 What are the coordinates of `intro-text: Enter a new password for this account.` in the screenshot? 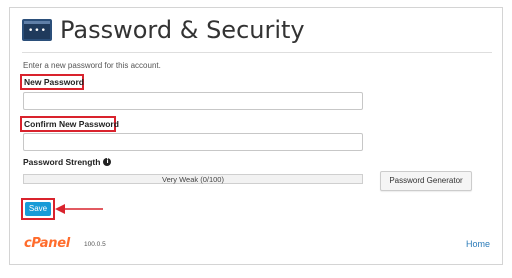 It's located at (92, 65).